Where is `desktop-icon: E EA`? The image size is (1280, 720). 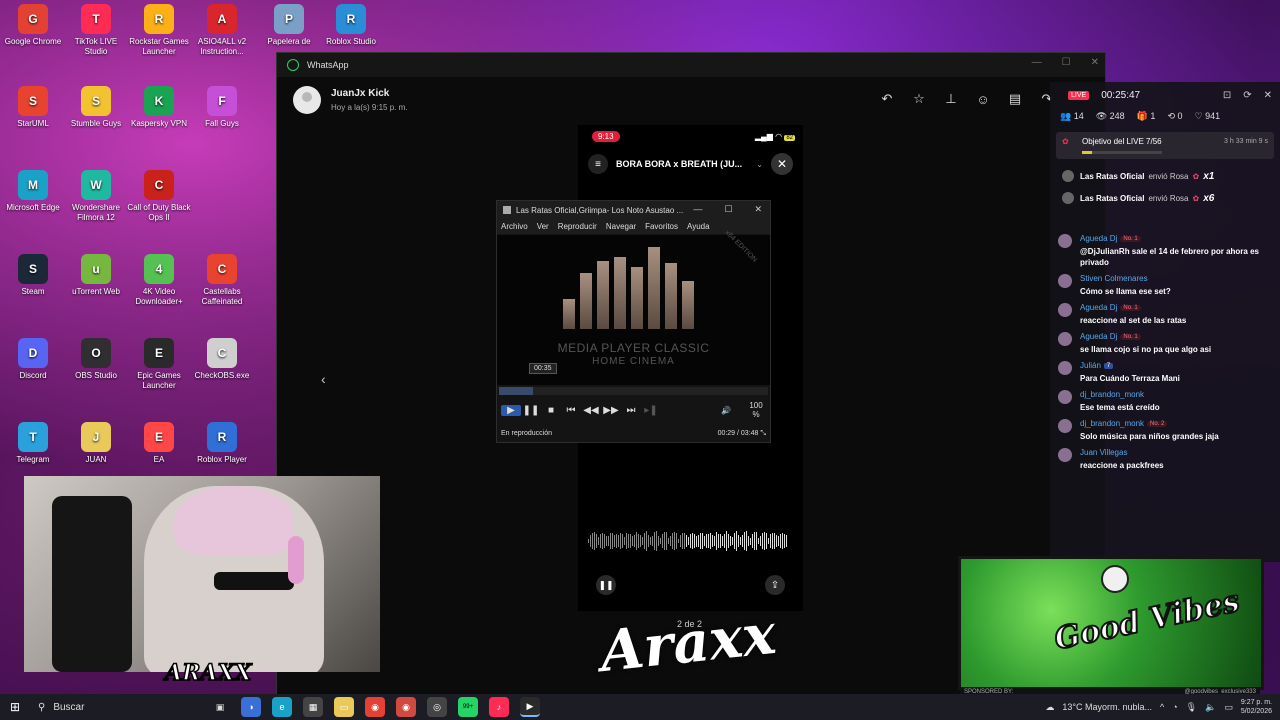 desktop-icon: E EA is located at coordinates (159, 443).